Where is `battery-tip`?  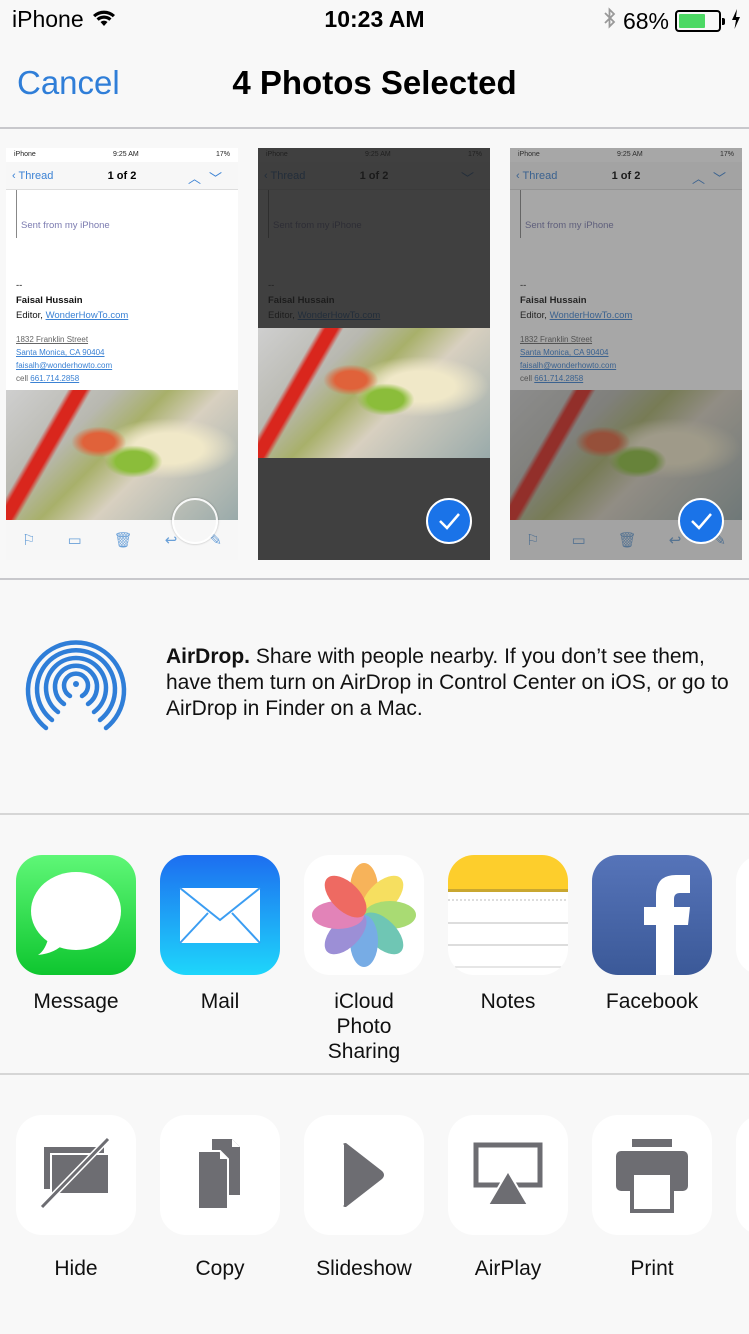
battery-tip is located at coordinates (723, 21).